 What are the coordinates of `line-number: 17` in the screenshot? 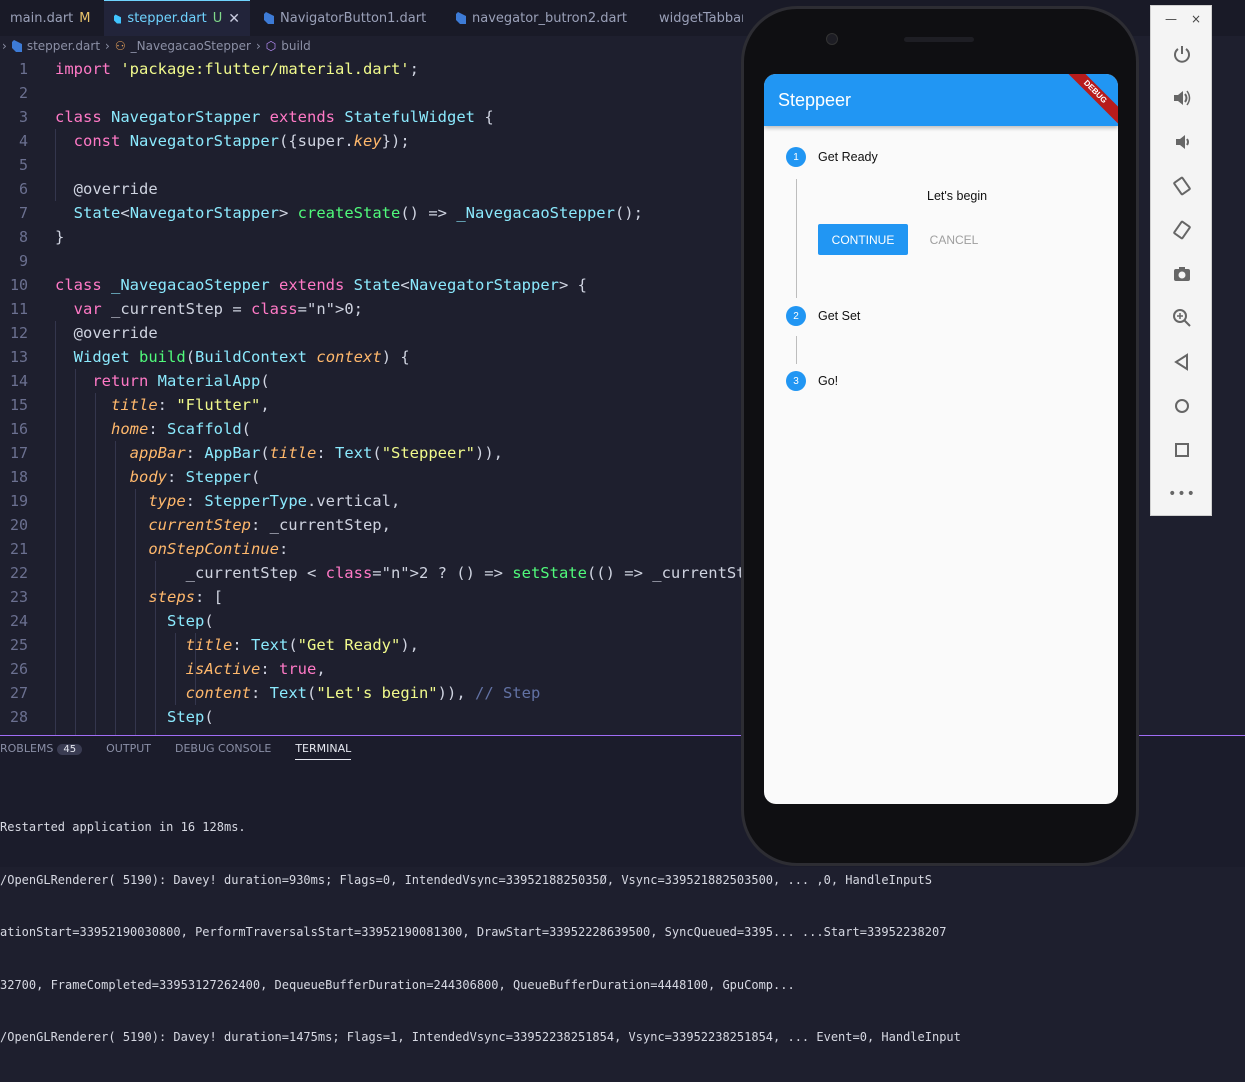 It's located at (18, 453).